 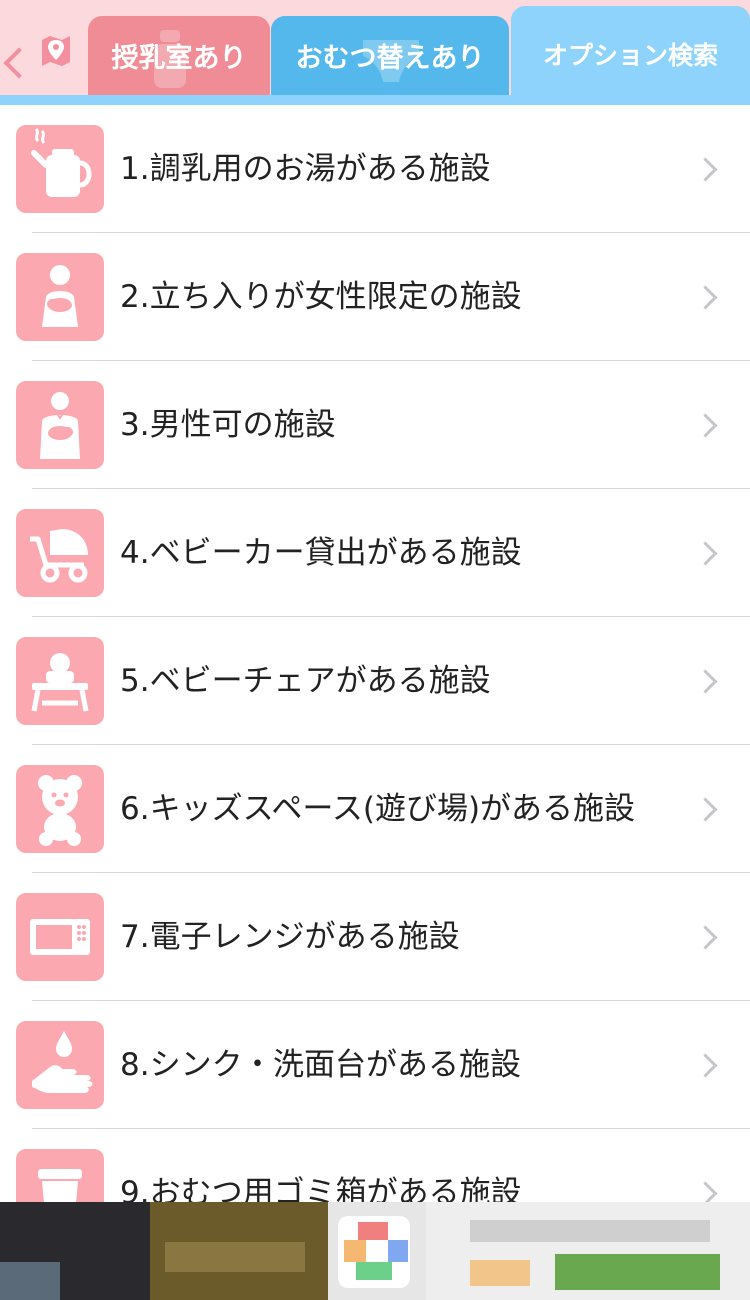 What do you see at coordinates (290, 937) in the screenshot?
I see `list-item-label: 7.電子レンジがある施設` at bounding box center [290, 937].